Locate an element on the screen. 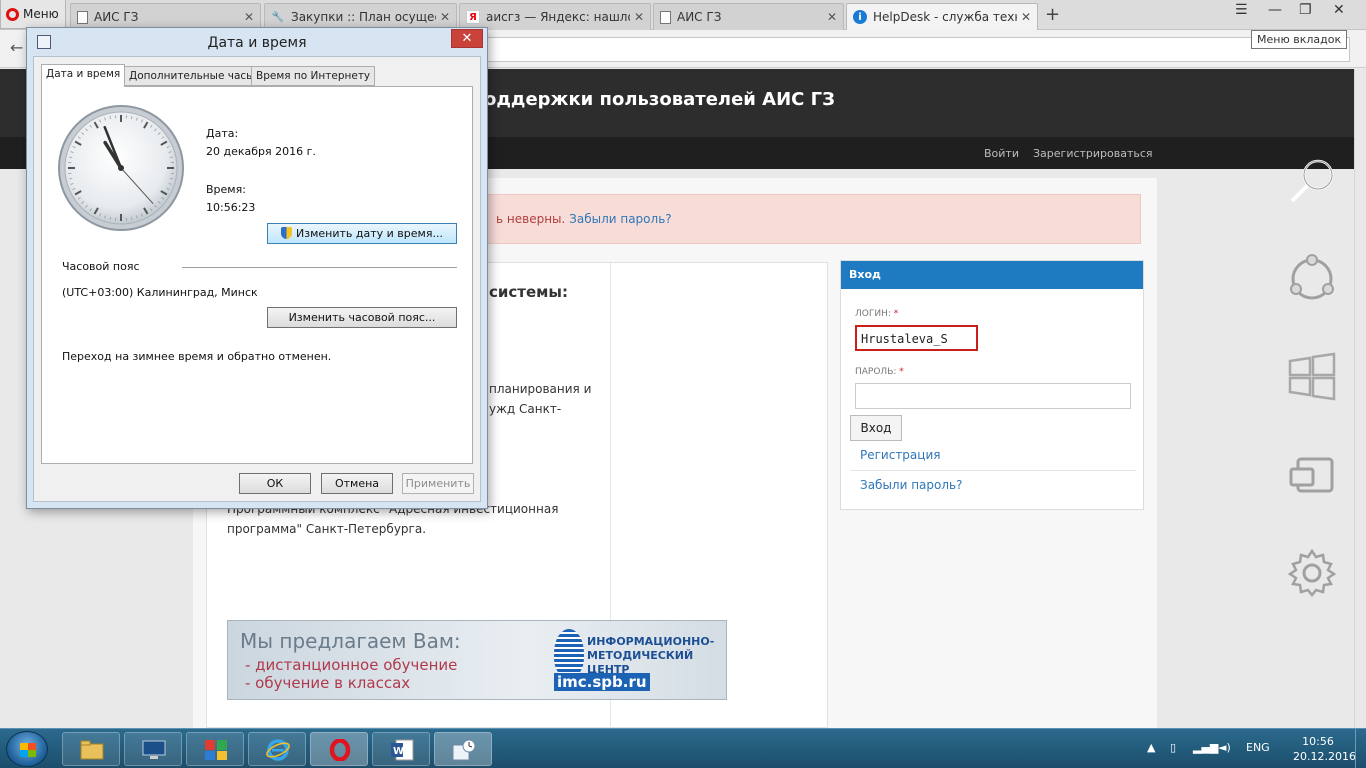  opera-menu-button: Меню is located at coordinates (33, 14).